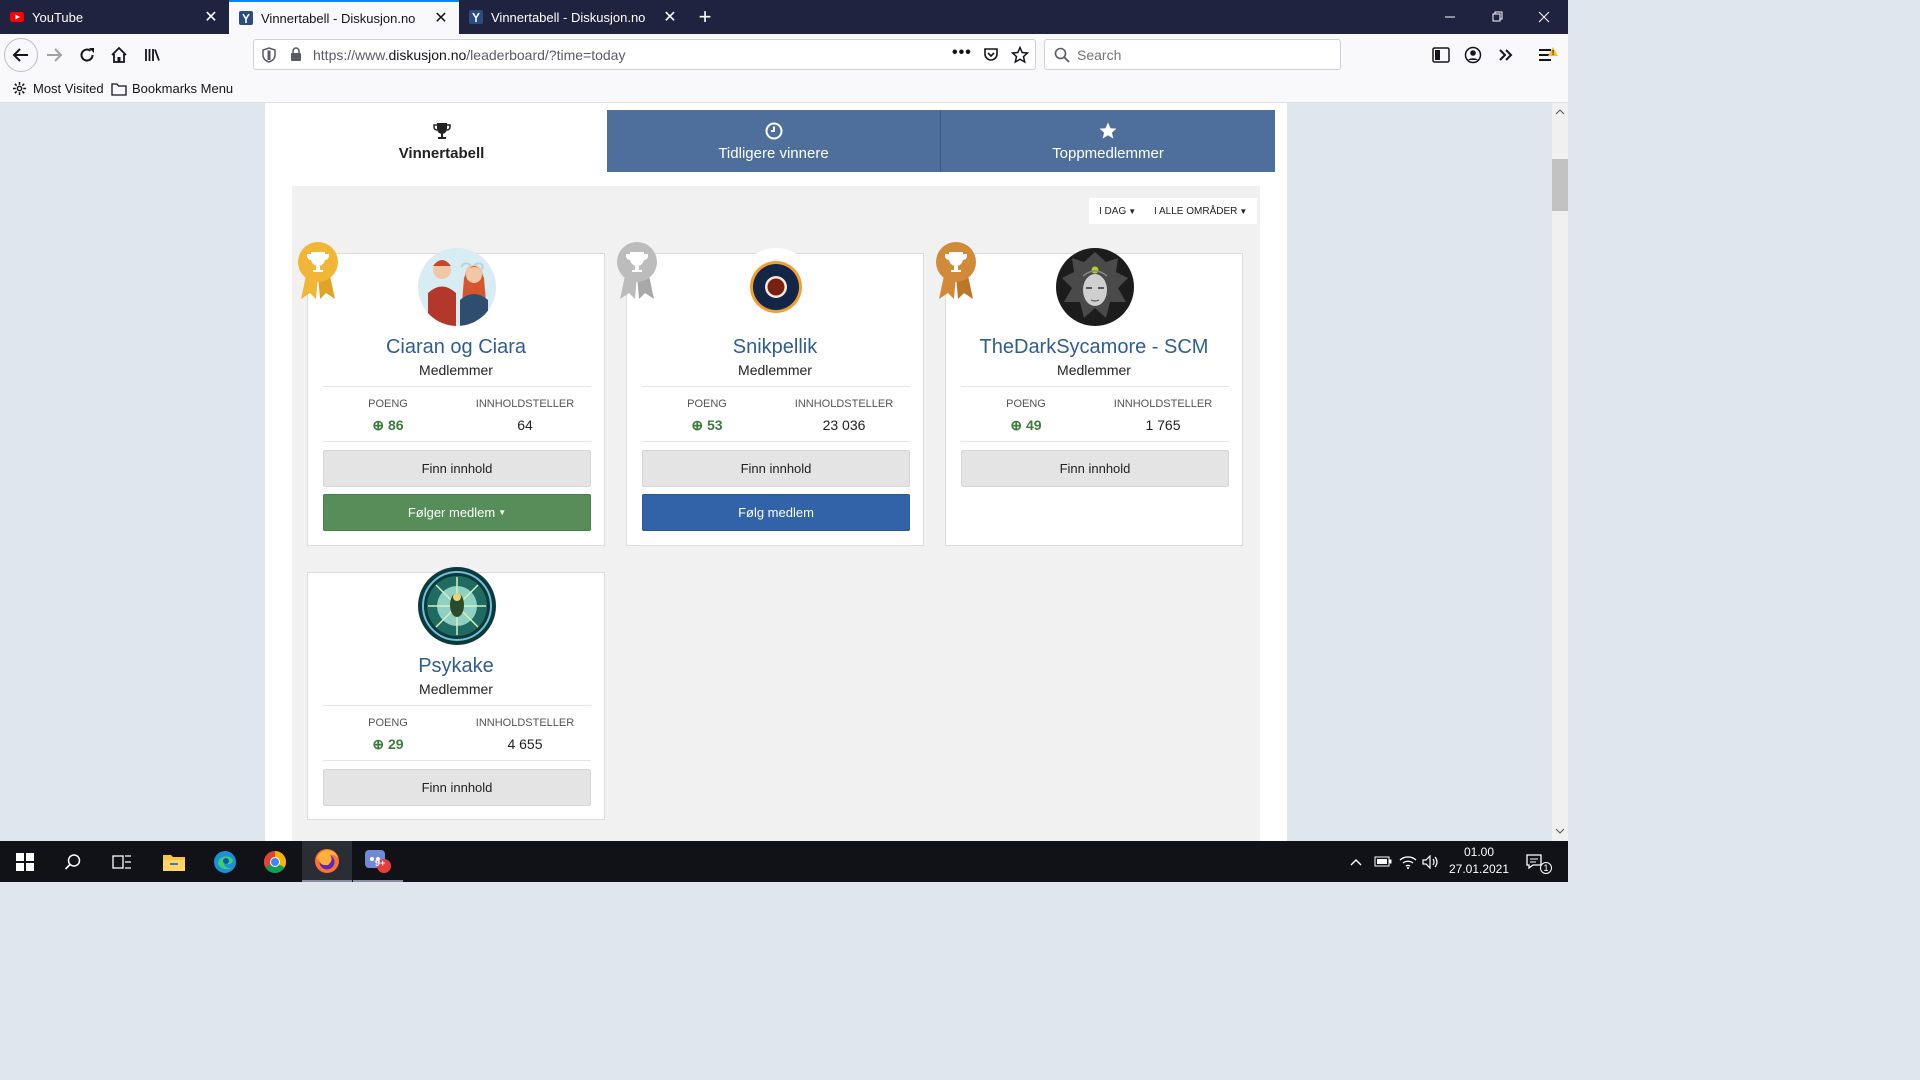 The image size is (1920, 1080). I want to click on avatar: ??, so click(457, 287).